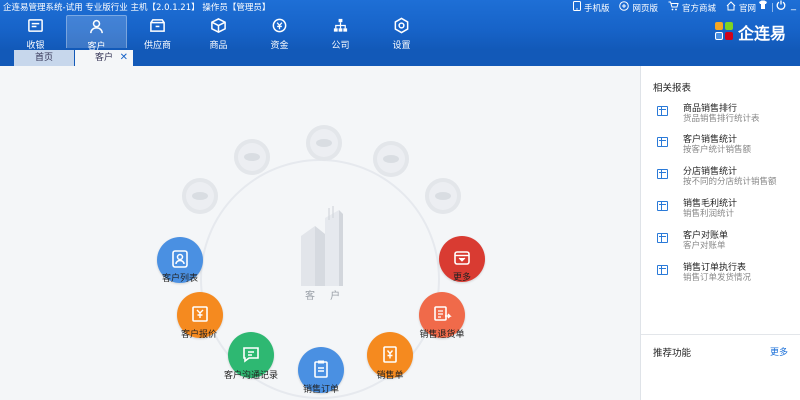  What do you see at coordinates (747, 8) in the screenshot?
I see `official-site-label: 官网` at bounding box center [747, 8].